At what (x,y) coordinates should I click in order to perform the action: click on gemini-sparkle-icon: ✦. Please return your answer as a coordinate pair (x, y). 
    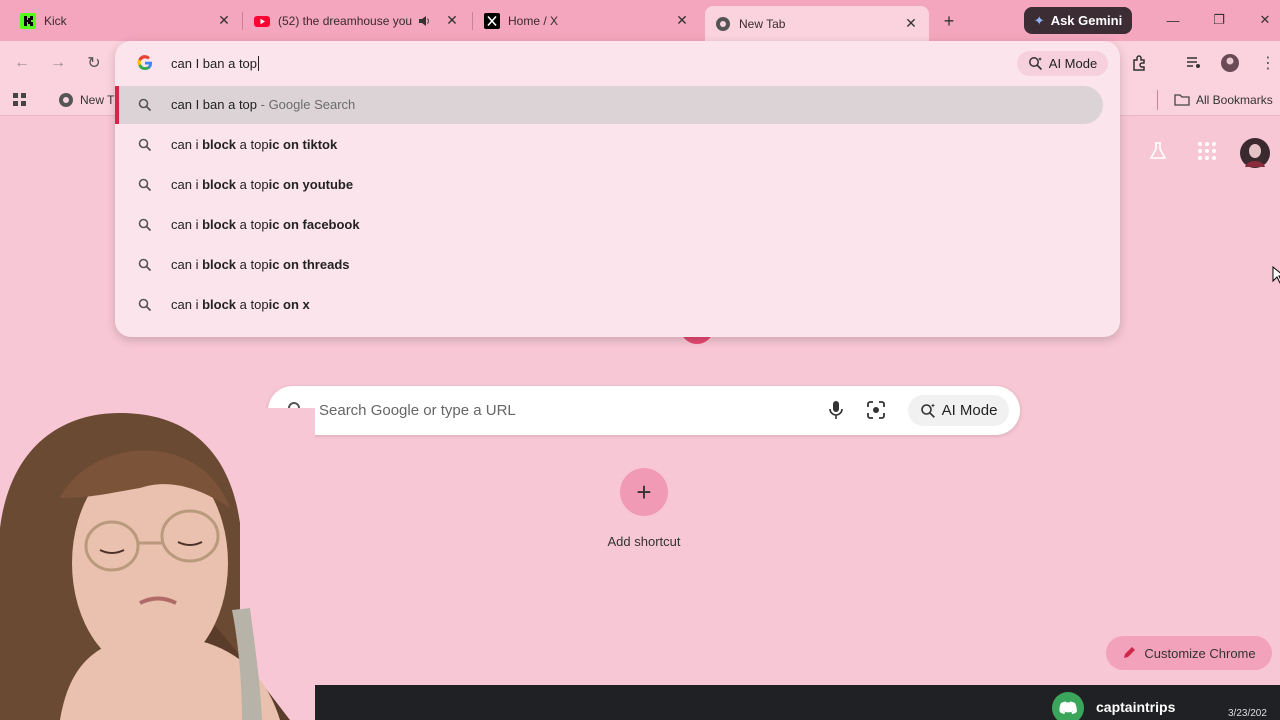
    Looking at the image, I should click on (1039, 20).